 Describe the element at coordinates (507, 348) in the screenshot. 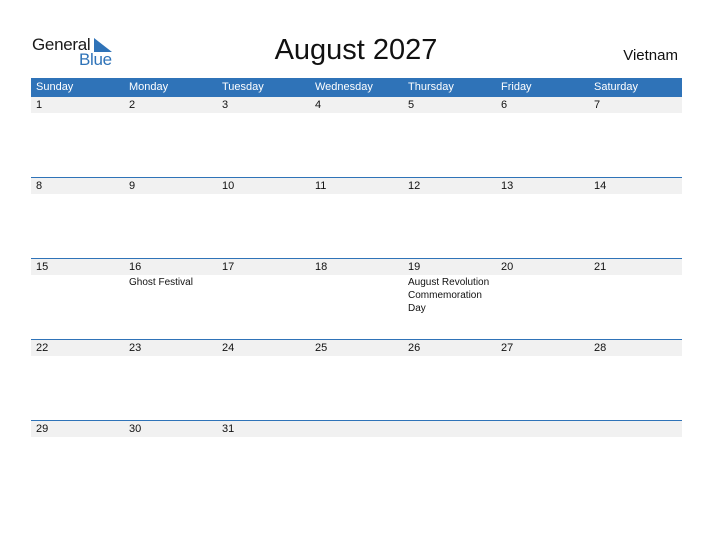

I see `day-number: 27` at that location.